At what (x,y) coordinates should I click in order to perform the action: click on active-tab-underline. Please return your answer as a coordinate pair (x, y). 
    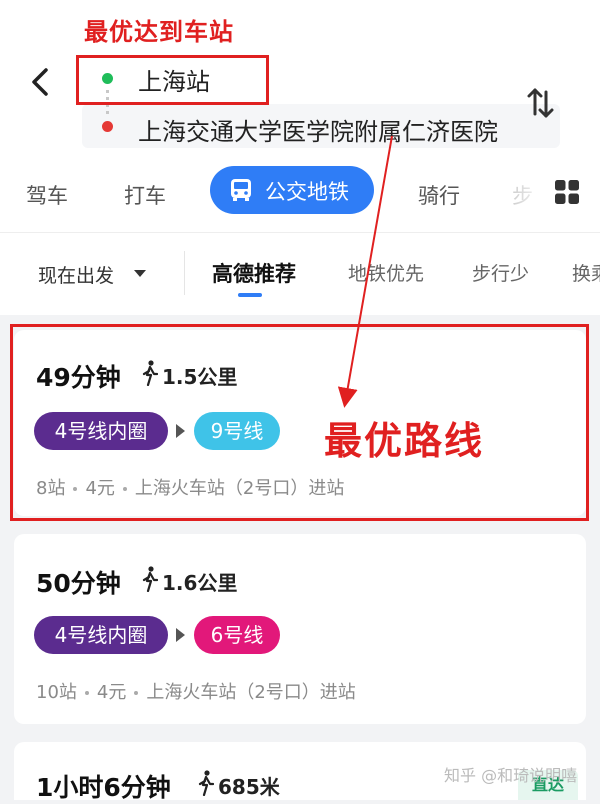
    Looking at the image, I should click on (250, 295).